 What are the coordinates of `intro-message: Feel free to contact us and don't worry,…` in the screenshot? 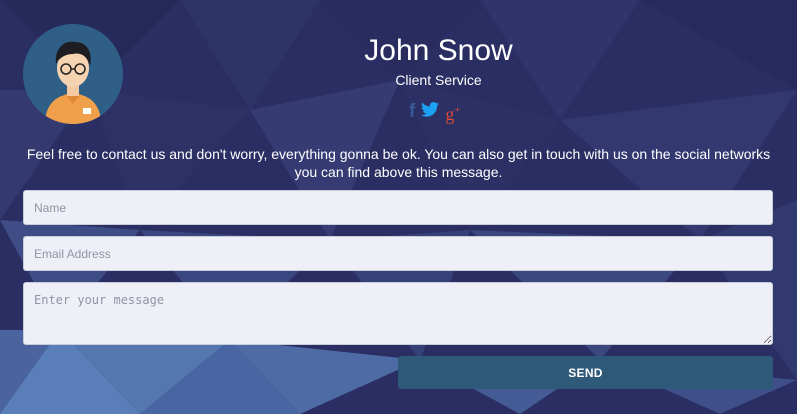 It's located at (398, 163).